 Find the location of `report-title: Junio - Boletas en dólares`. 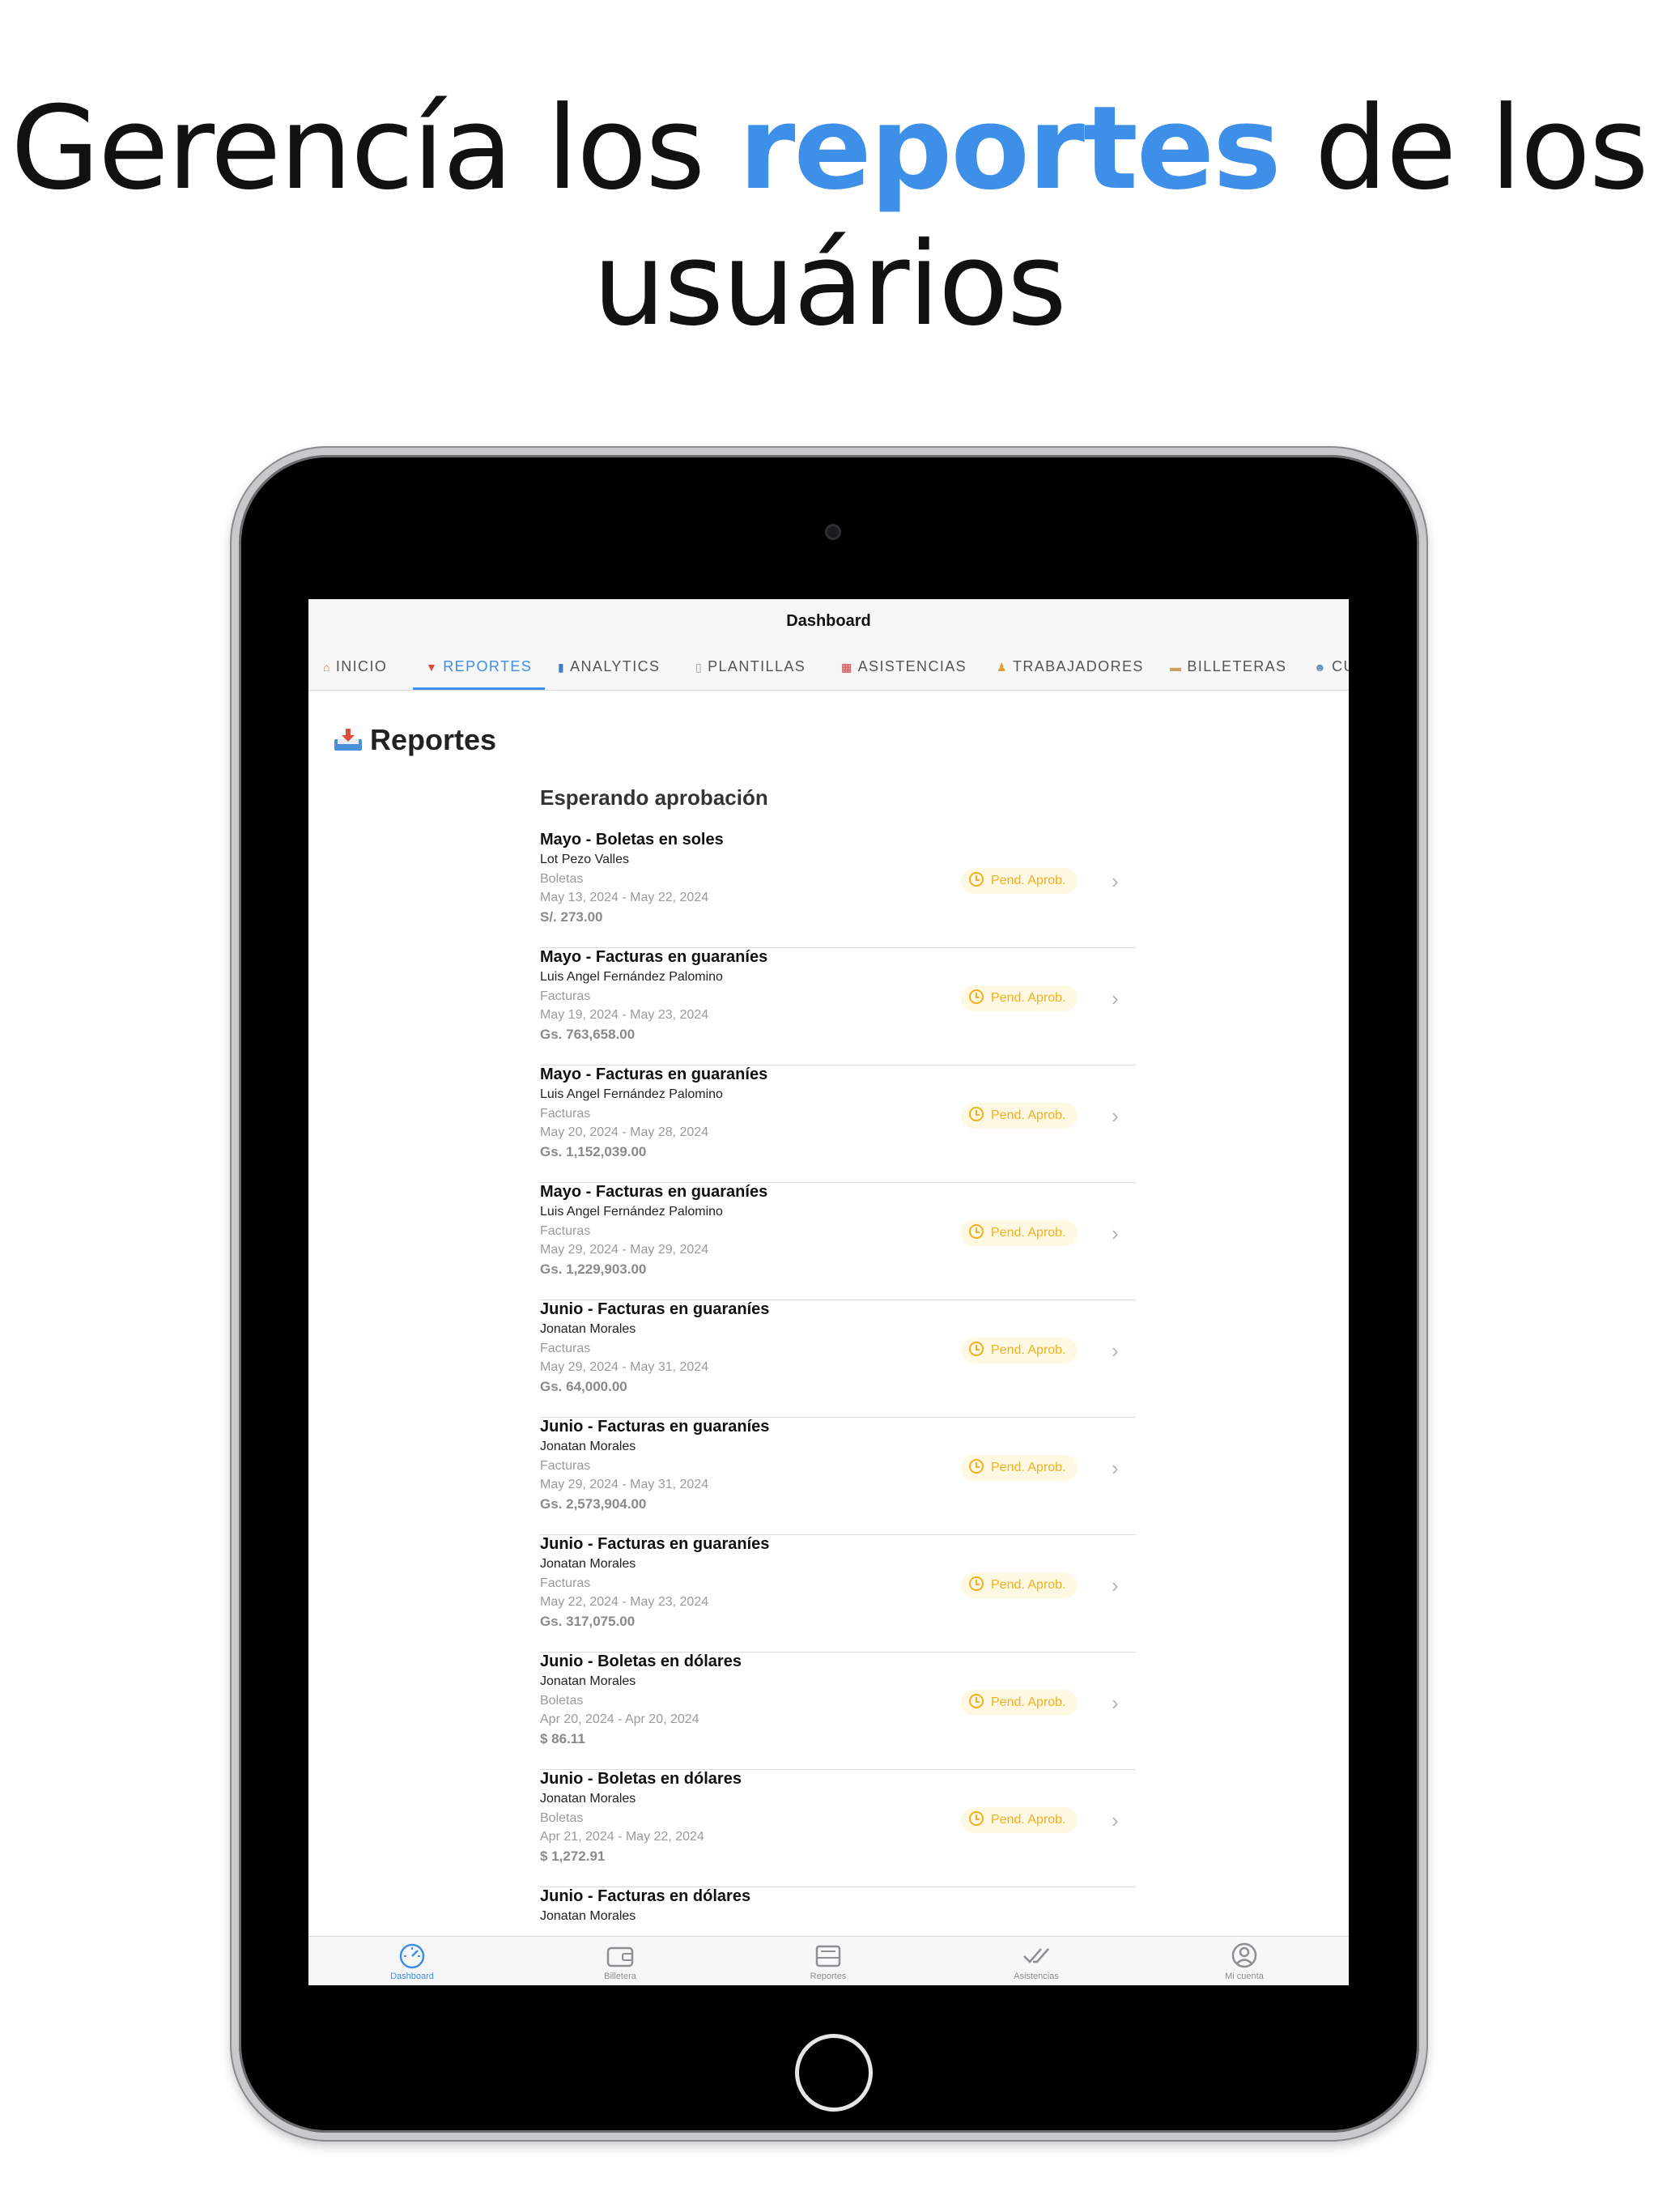

report-title: Junio - Boletas en dólares is located at coordinates (641, 1662).